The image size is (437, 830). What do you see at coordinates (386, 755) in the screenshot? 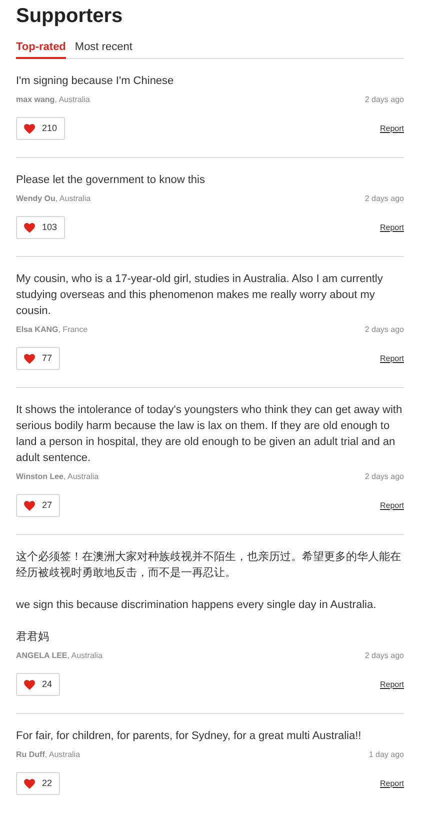
I see `timestamp: 1 day ago` at bounding box center [386, 755].